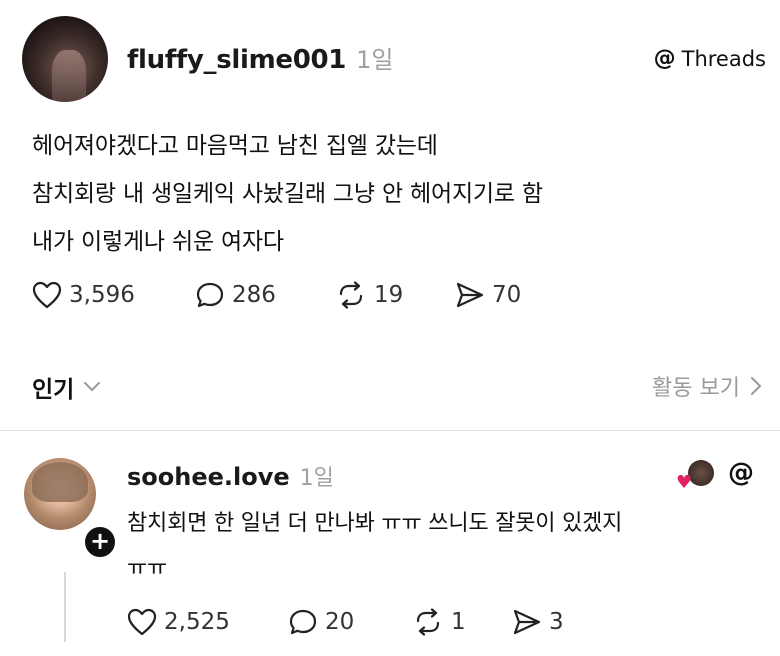  Describe the element at coordinates (236, 60) in the screenshot. I see `author-username: fluffy_slime001` at that location.